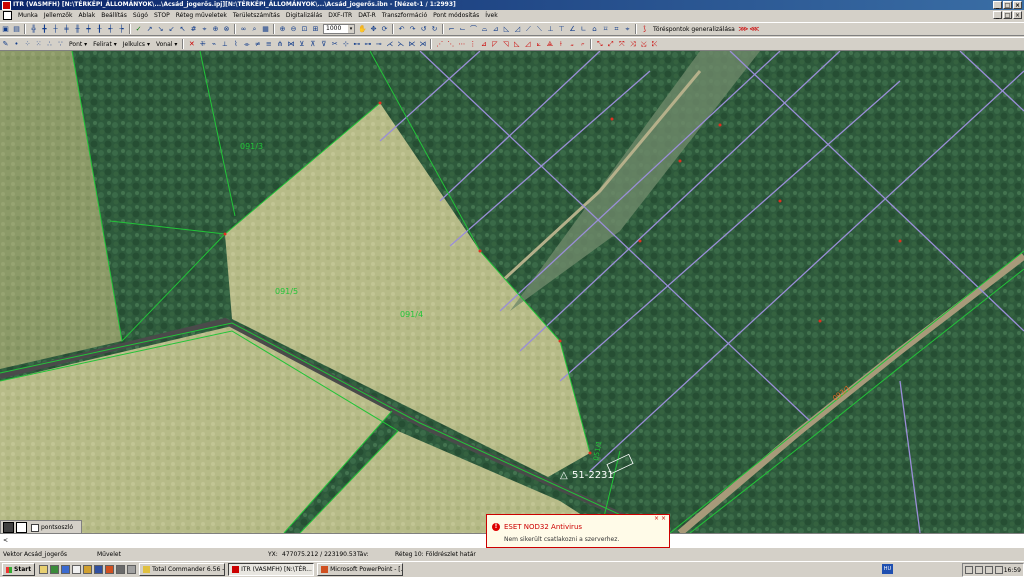 This screenshot has height=577, width=1024. Describe the element at coordinates (202, 44) in the screenshot. I see `edit-tool-icon: ⁜` at that location.